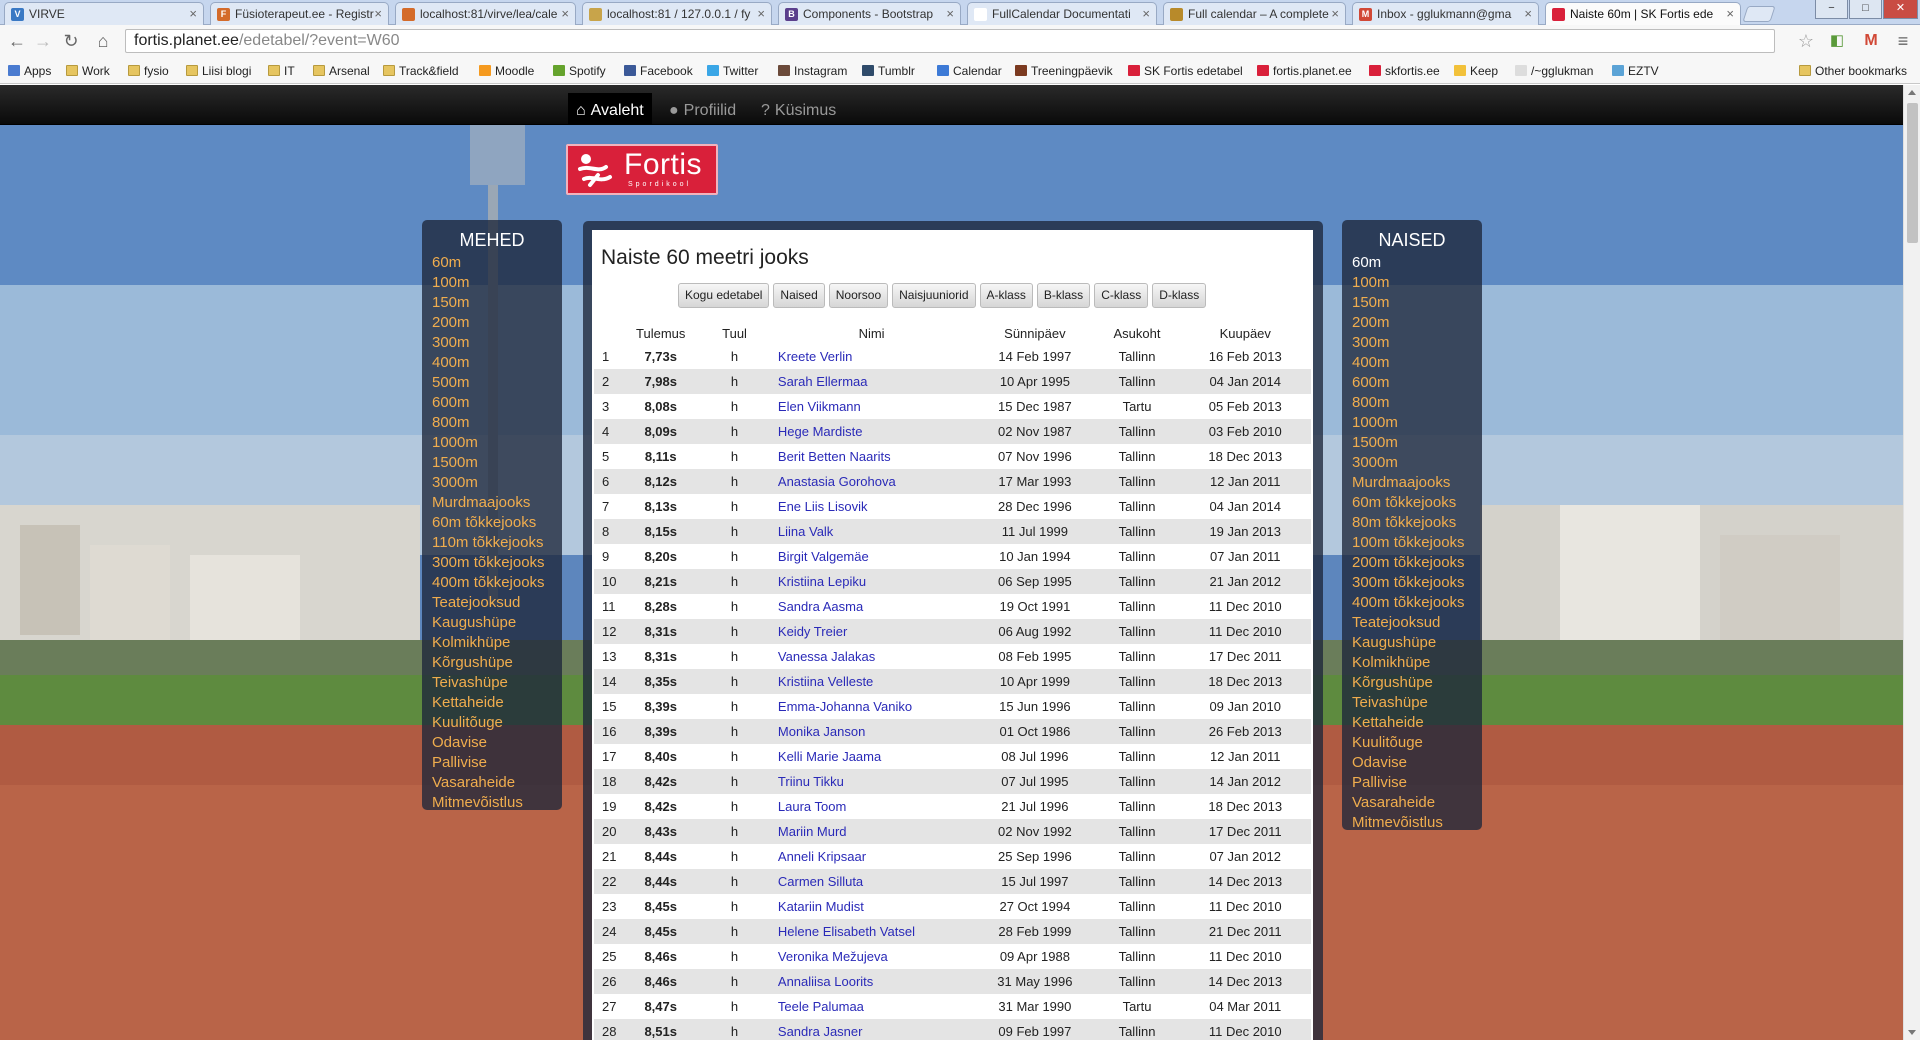 The height and width of the screenshot is (1040, 1920). What do you see at coordinates (871, 706) in the screenshot?
I see `athlete-name-link: Emma-Johanna Vaniko` at bounding box center [871, 706].